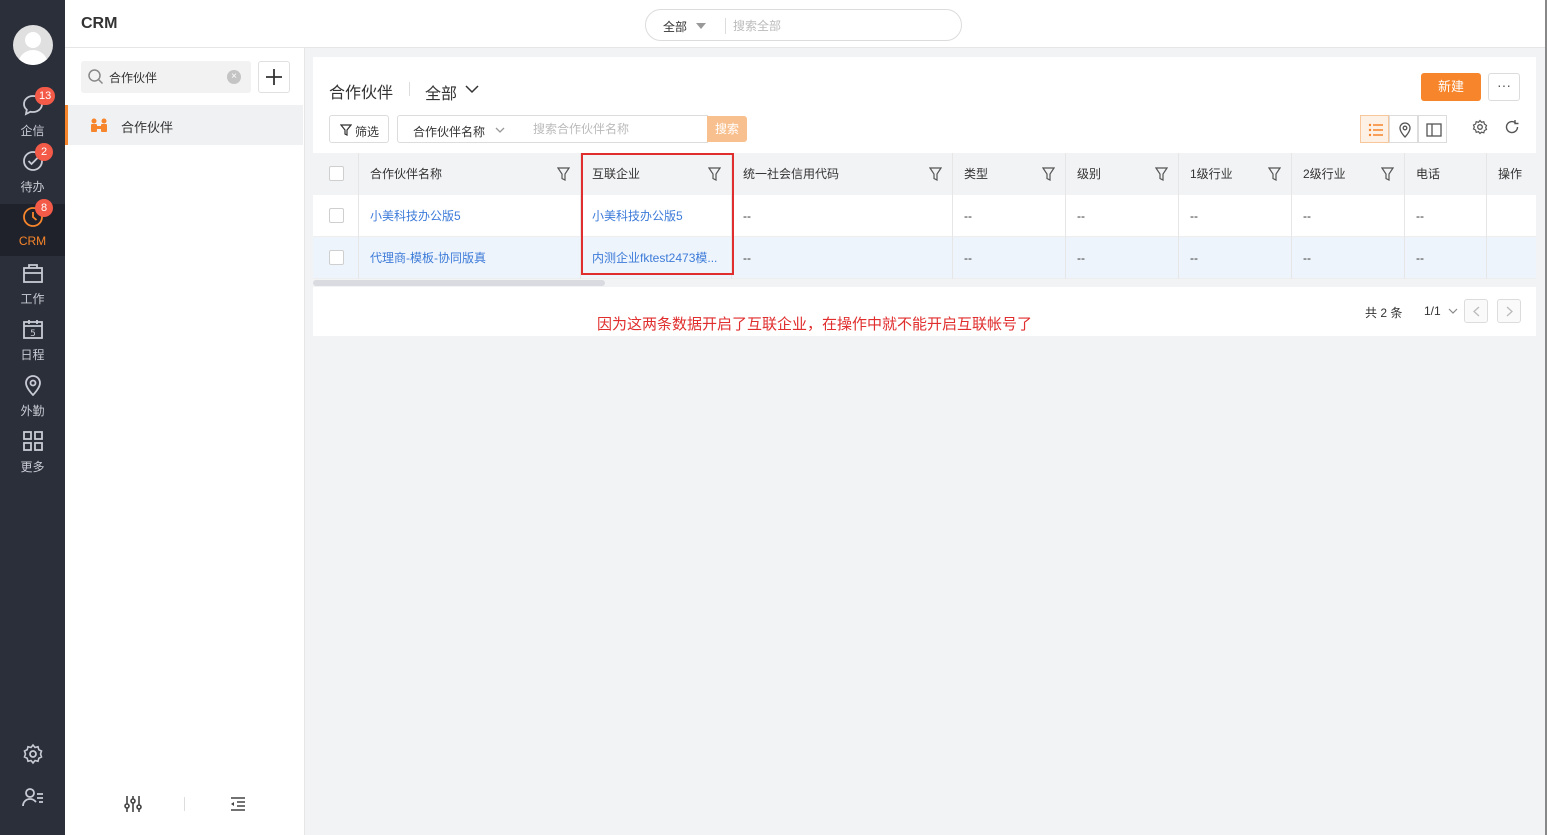  I want to click on nav-badge: 8, so click(44, 208).